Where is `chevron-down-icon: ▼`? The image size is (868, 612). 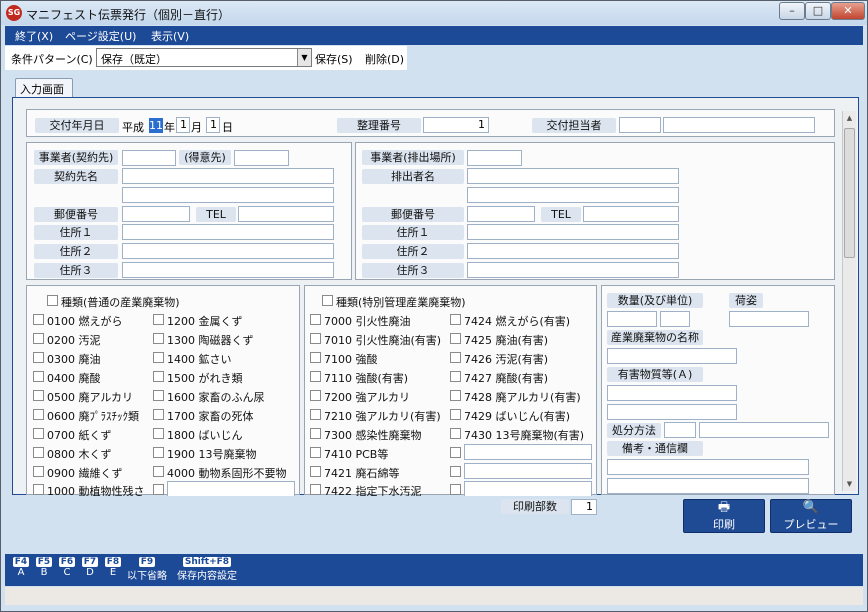 chevron-down-icon: ▼ is located at coordinates (304, 57).